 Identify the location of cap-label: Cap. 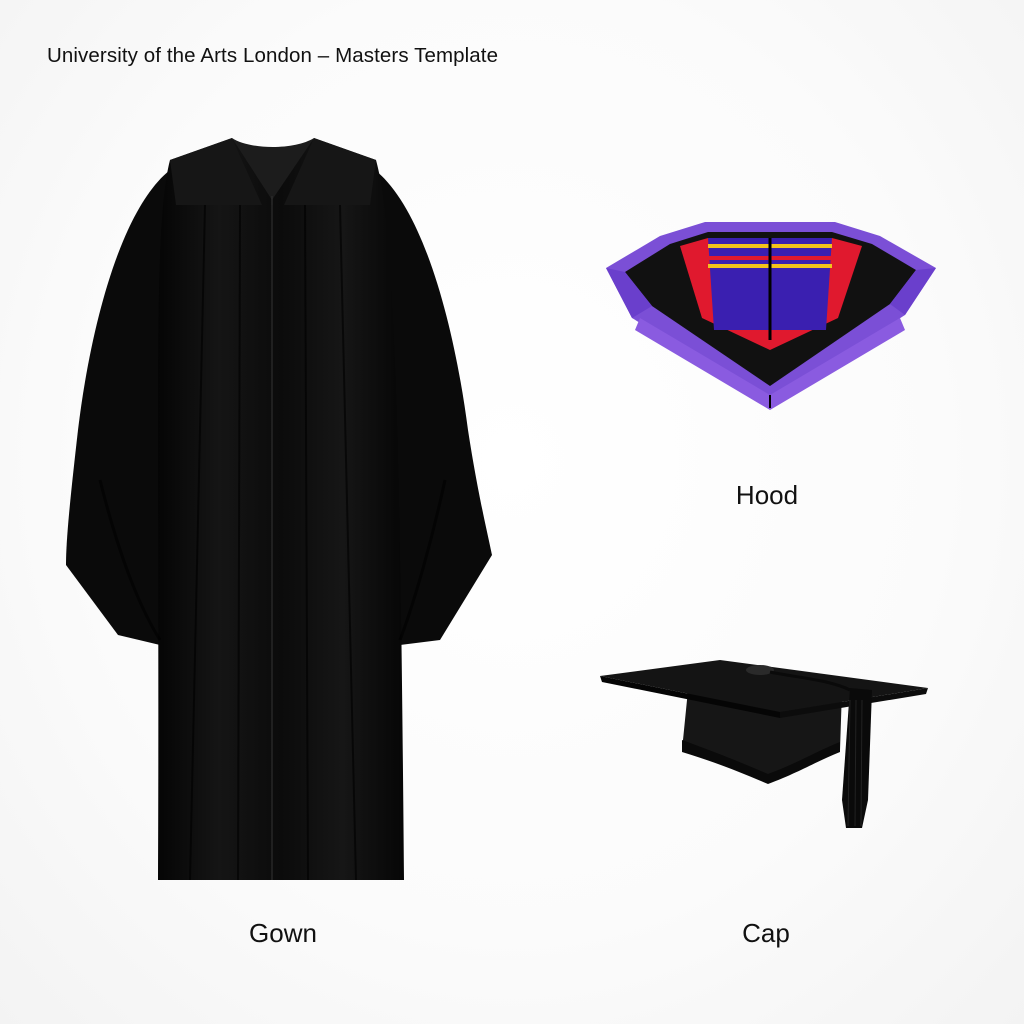
(766, 933).